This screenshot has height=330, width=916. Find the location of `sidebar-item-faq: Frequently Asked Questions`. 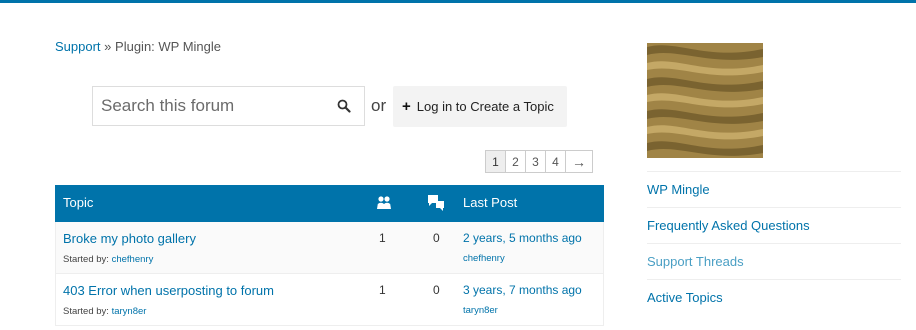

sidebar-item-faq: Frequently Asked Questions is located at coordinates (774, 225).